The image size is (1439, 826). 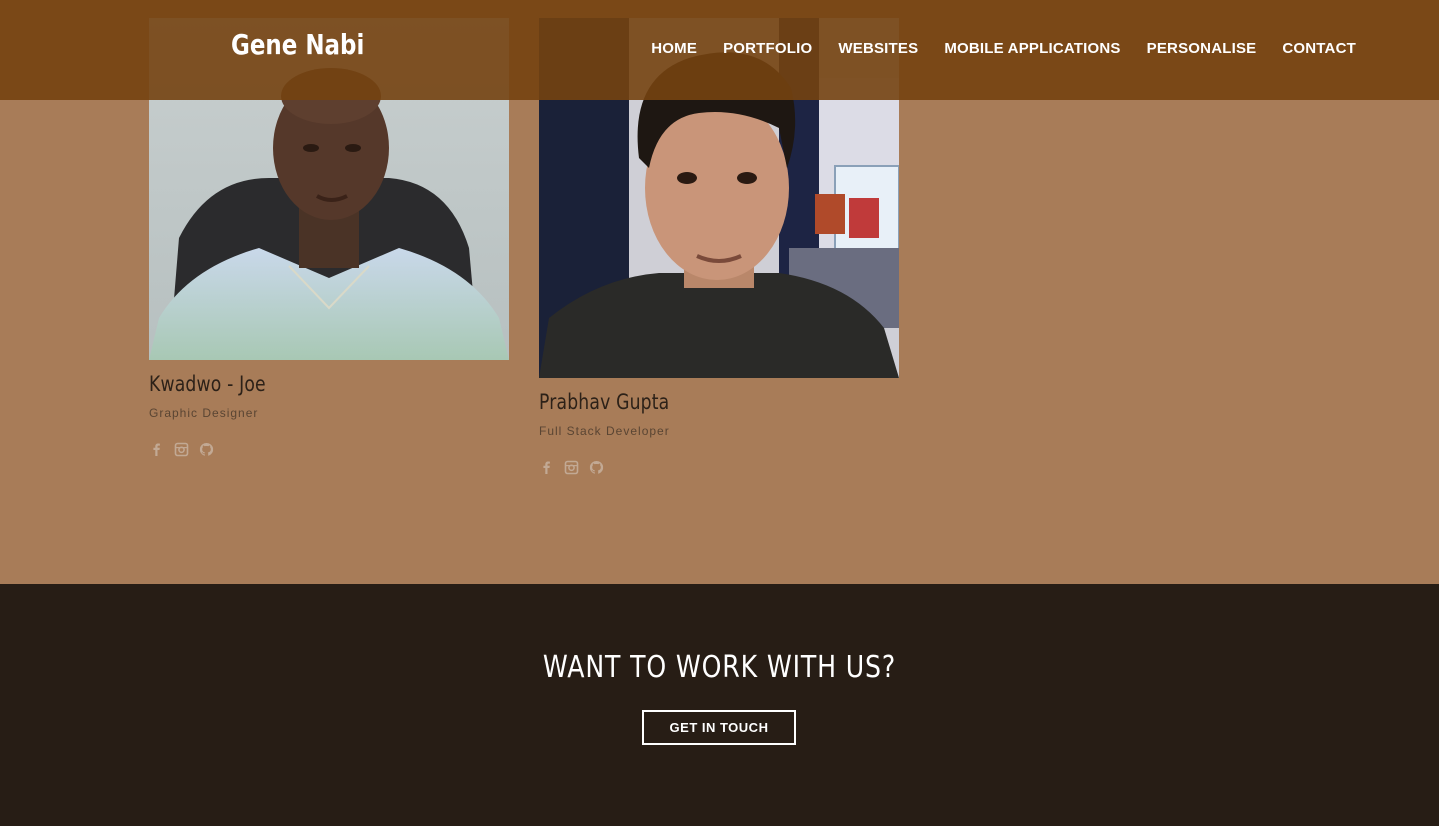 I want to click on member-role: Graphic Designer, so click(x=204, y=413).